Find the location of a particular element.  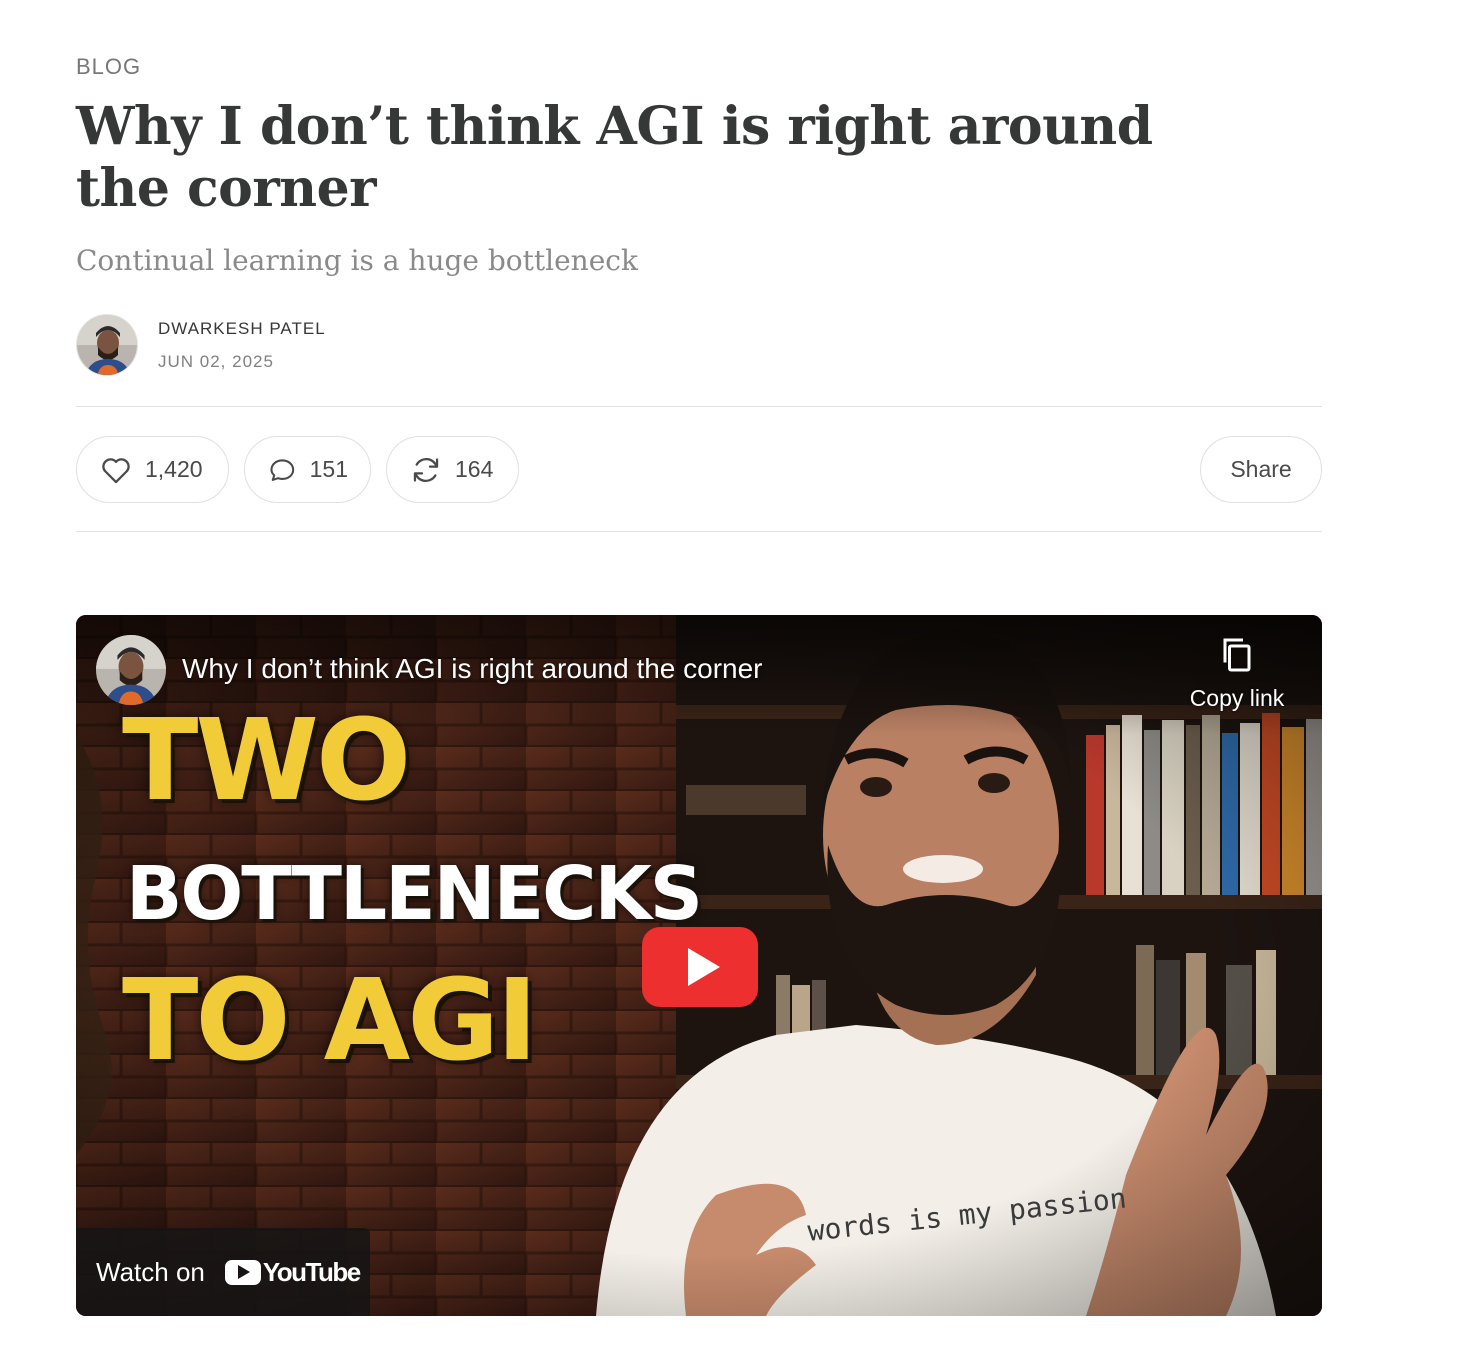

byline: DWARKESH PATEL JUN 02, 2025 is located at coordinates (201, 345).